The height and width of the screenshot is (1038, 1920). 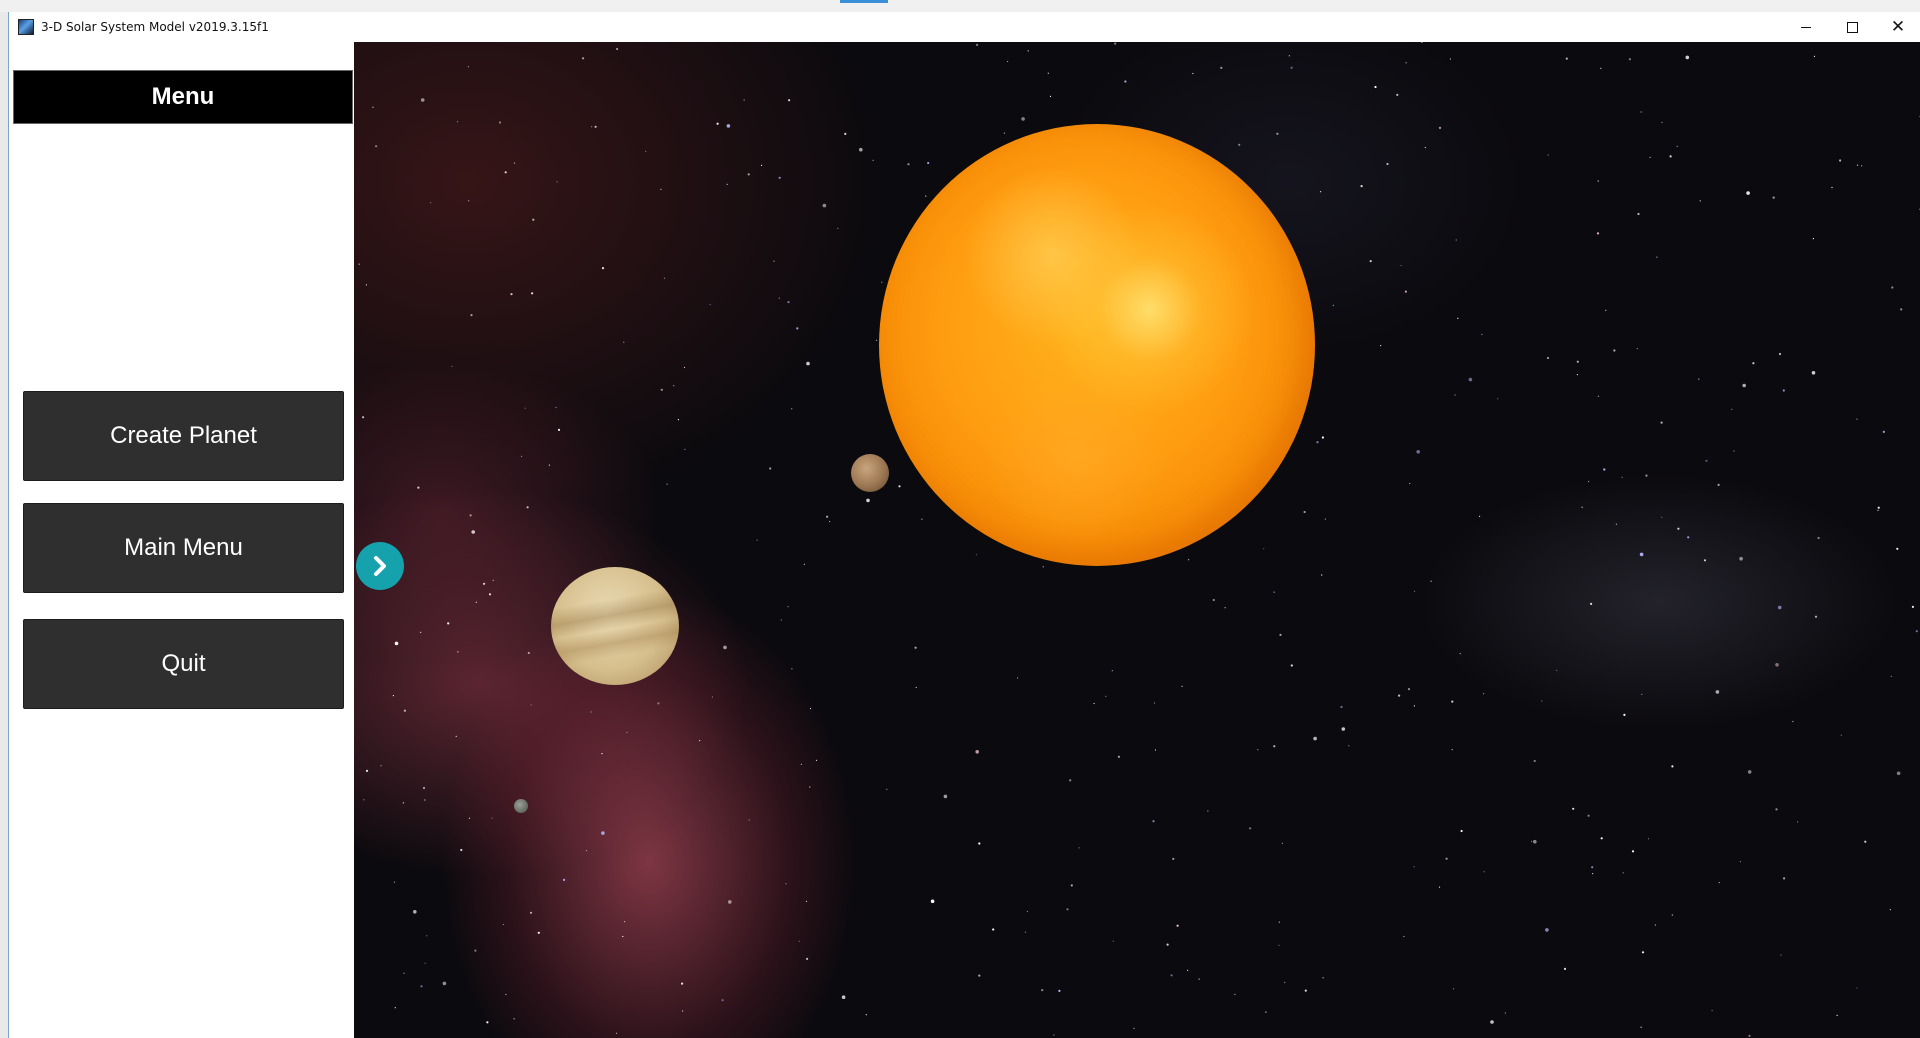 What do you see at coordinates (183, 664) in the screenshot?
I see `quit-button: Quit` at bounding box center [183, 664].